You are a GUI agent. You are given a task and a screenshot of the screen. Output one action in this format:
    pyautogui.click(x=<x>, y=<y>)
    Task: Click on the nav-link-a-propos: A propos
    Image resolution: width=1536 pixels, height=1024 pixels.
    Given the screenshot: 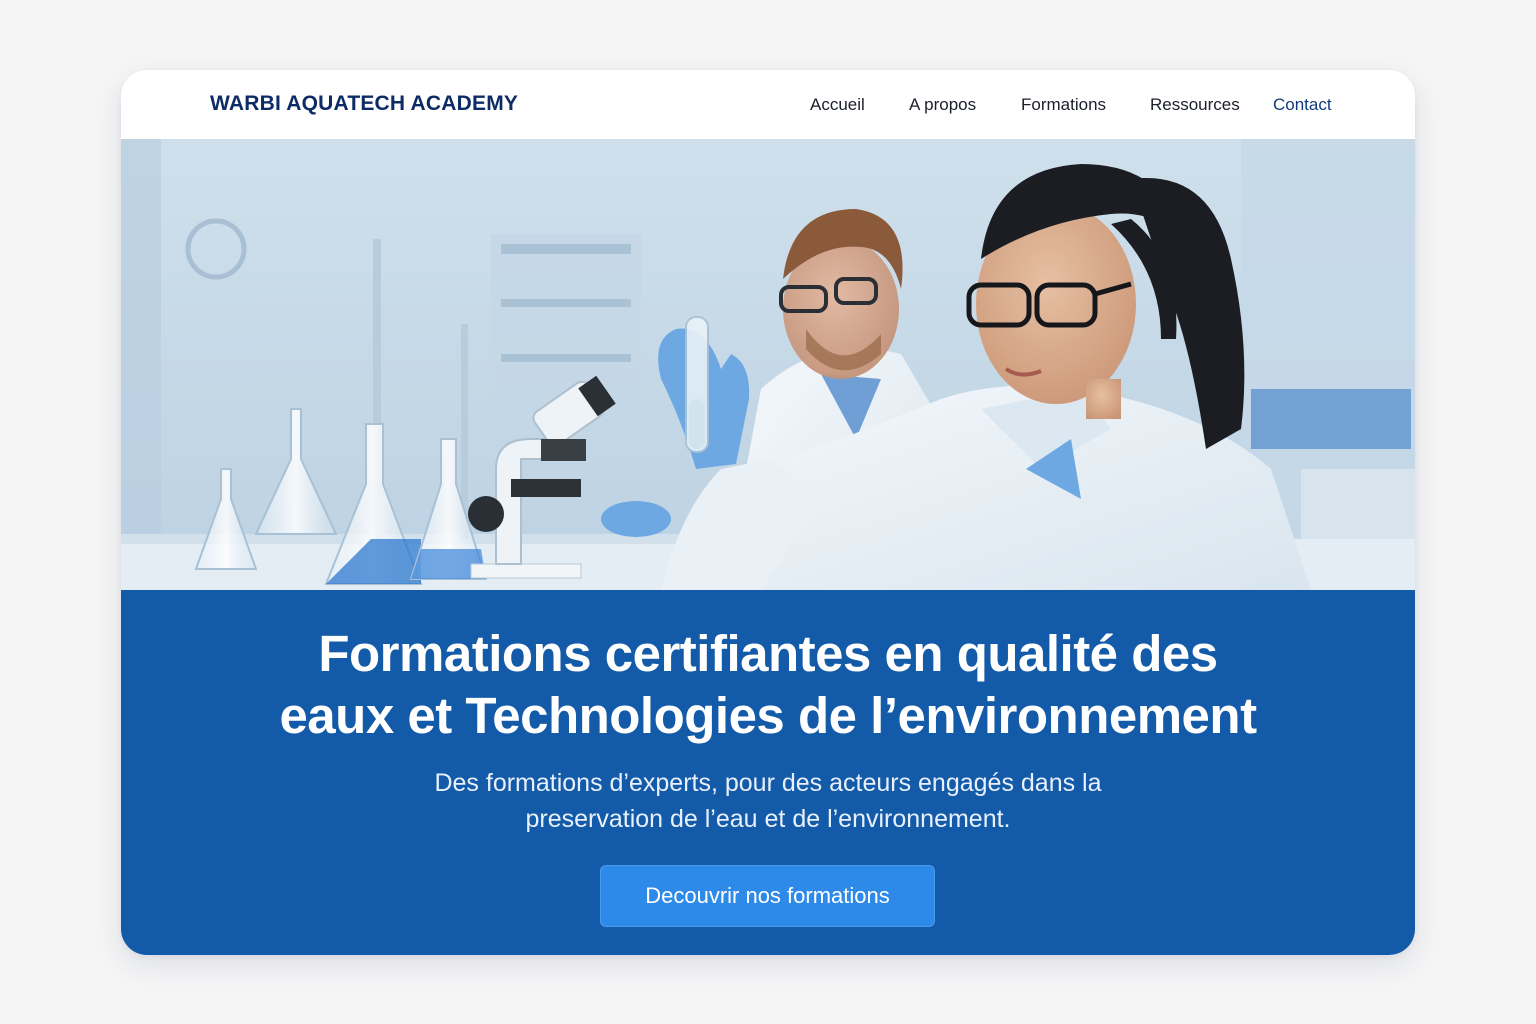 What is the action you would take?
    pyautogui.click(x=942, y=105)
    